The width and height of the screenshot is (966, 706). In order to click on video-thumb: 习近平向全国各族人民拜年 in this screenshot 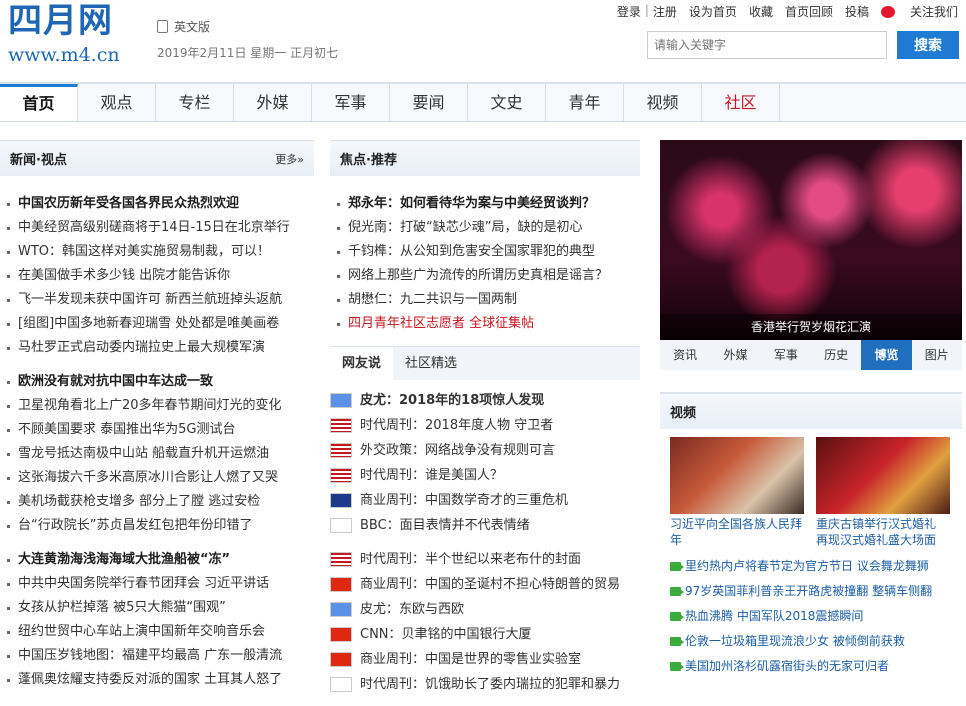, I will do `click(737, 492)`.